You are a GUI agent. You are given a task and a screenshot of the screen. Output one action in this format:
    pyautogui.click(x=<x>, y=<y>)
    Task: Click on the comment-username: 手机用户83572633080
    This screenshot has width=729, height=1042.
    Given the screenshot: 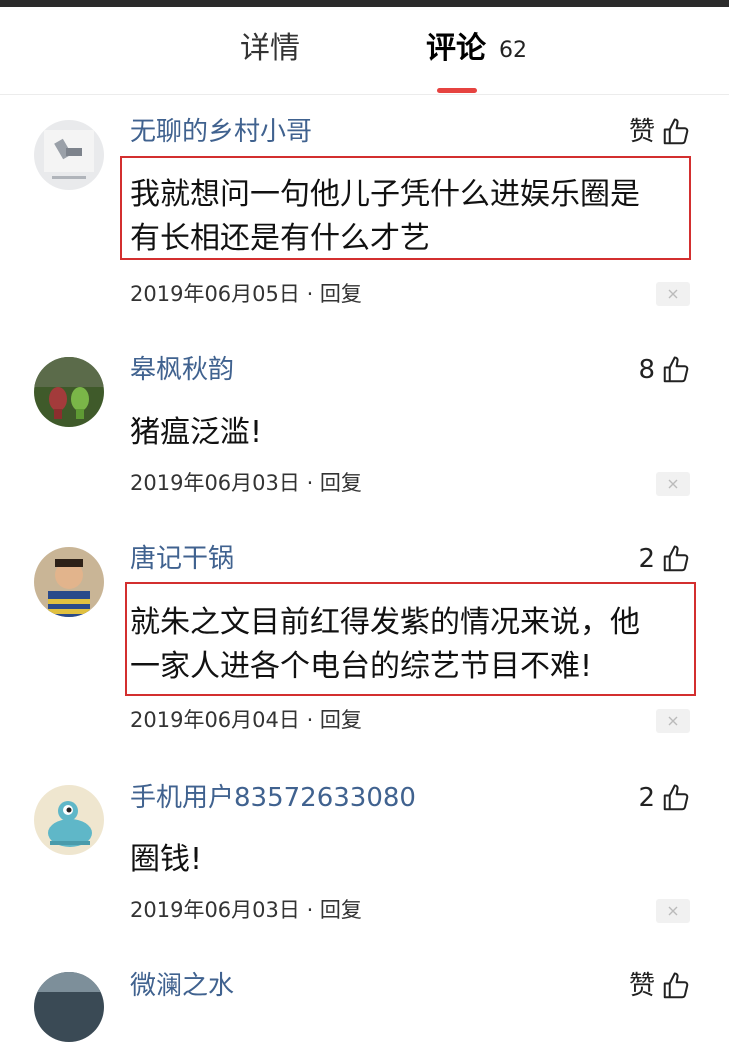 What is the action you would take?
    pyautogui.click(x=273, y=798)
    